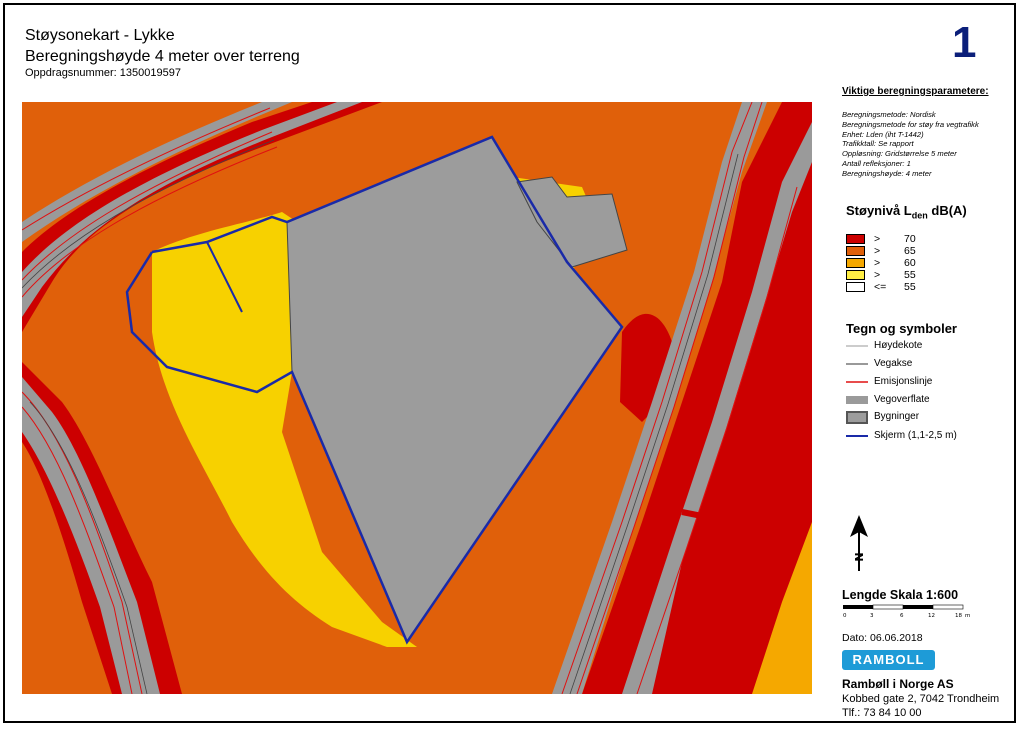  Describe the element at coordinates (915, 91) in the screenshot. I see `parameters-heading: Viktige beregningsparametere:` at that location.